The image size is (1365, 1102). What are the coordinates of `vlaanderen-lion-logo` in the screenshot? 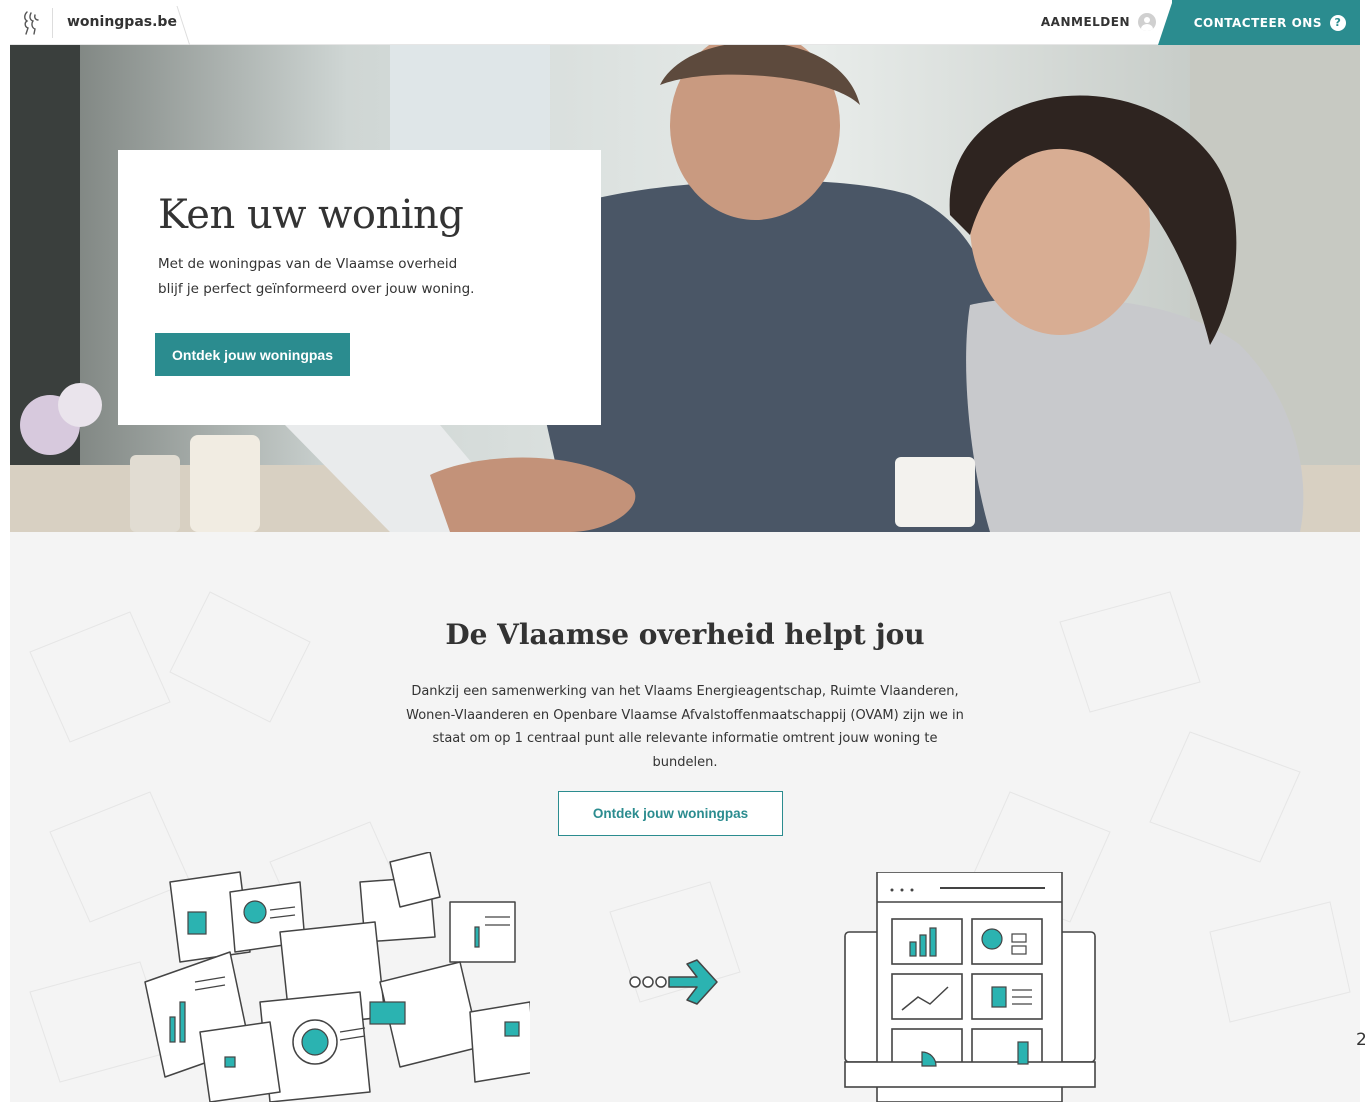 It's located at (31, 22).